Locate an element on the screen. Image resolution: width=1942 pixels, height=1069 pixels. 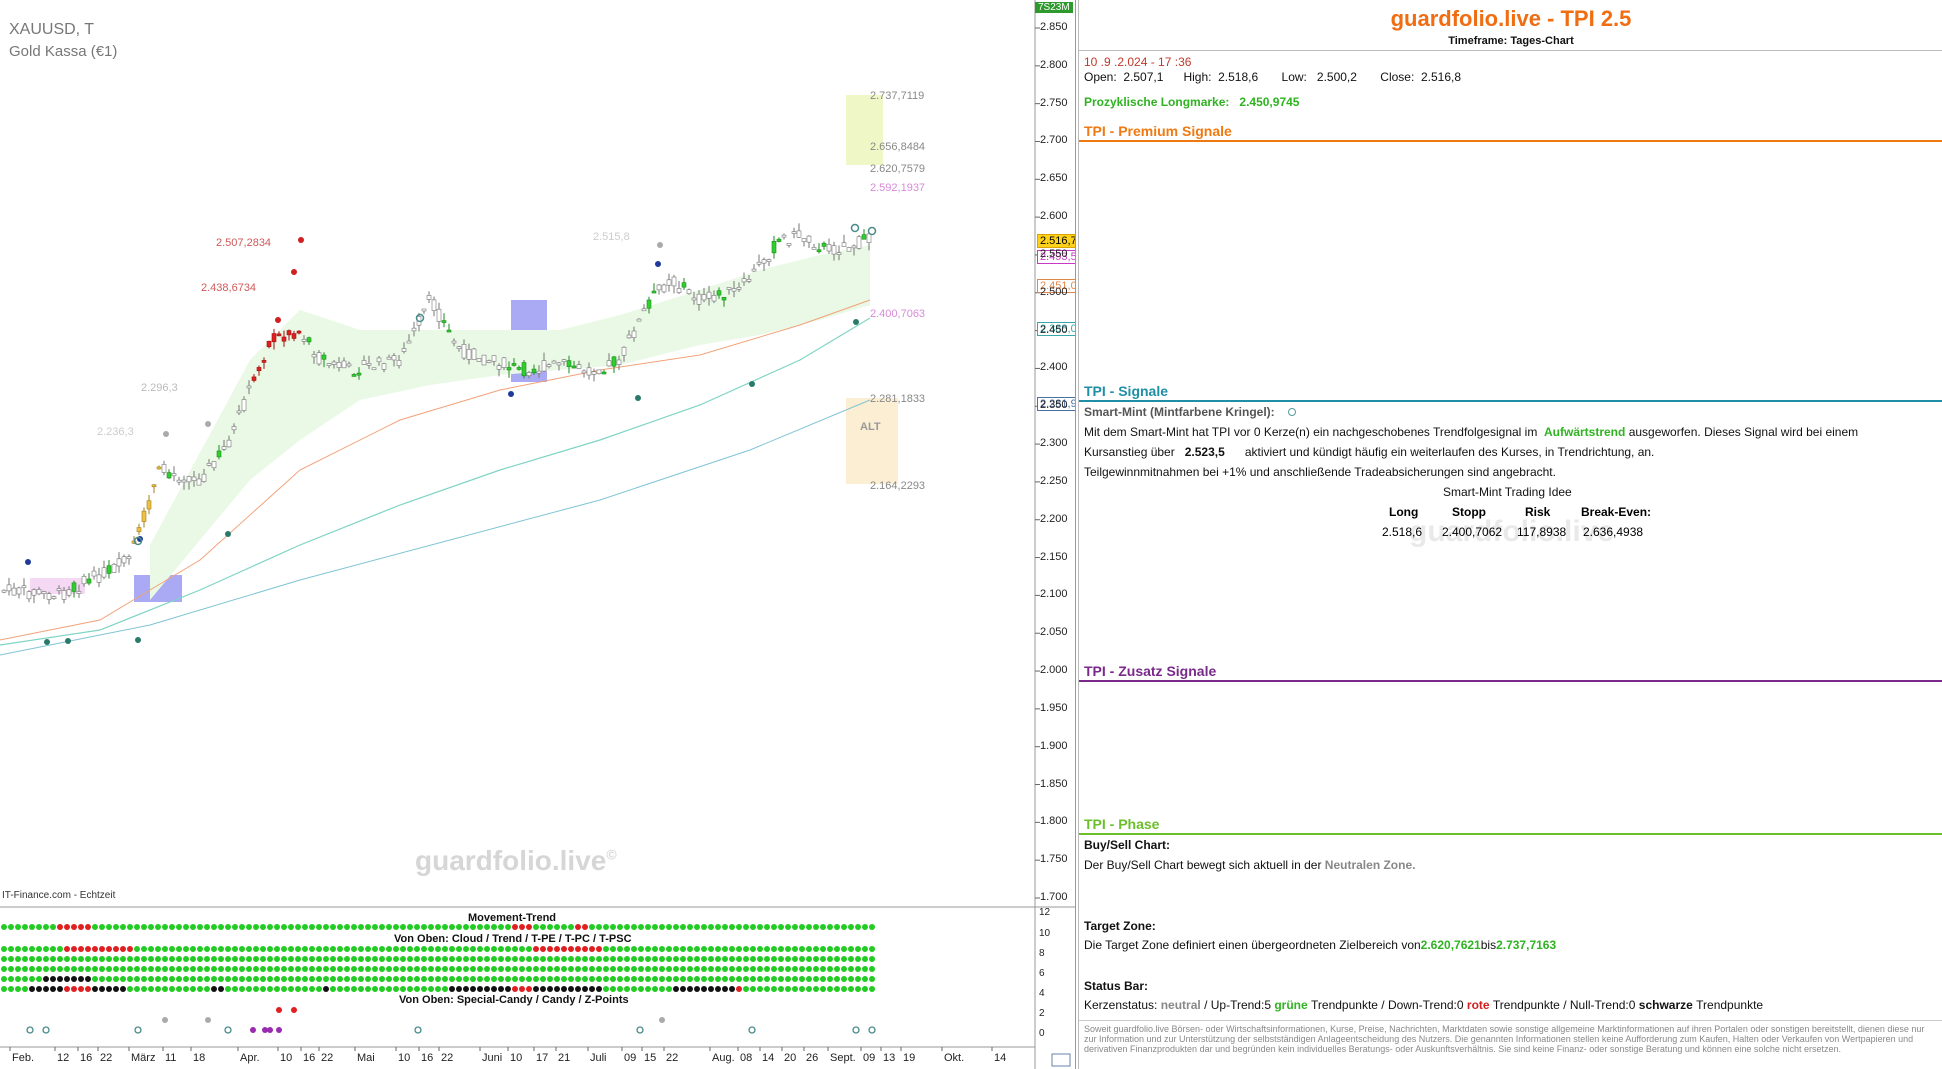
y-axis-label: 2.500 is located at coordinates (1054, 291).